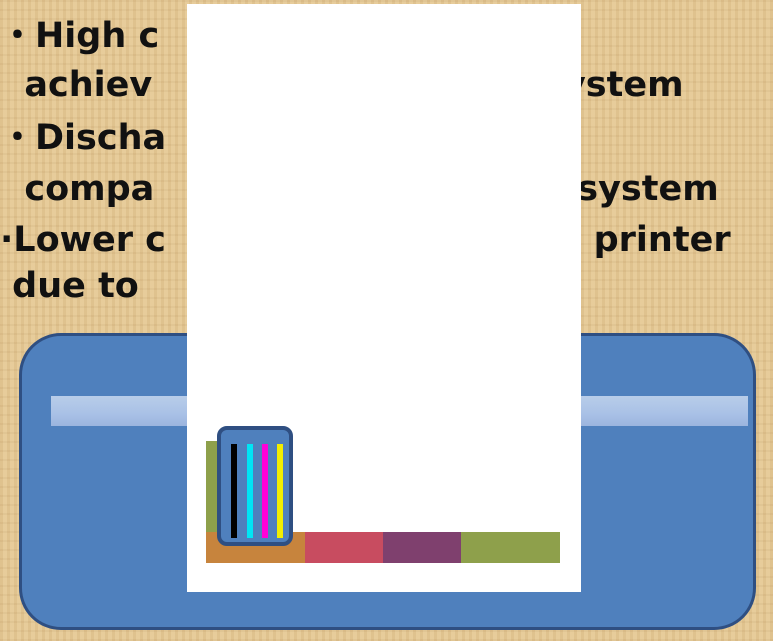  Describe the element at coordinates (69, 286) in the screenshot. I see `bullet-line-6: due to` at that location.